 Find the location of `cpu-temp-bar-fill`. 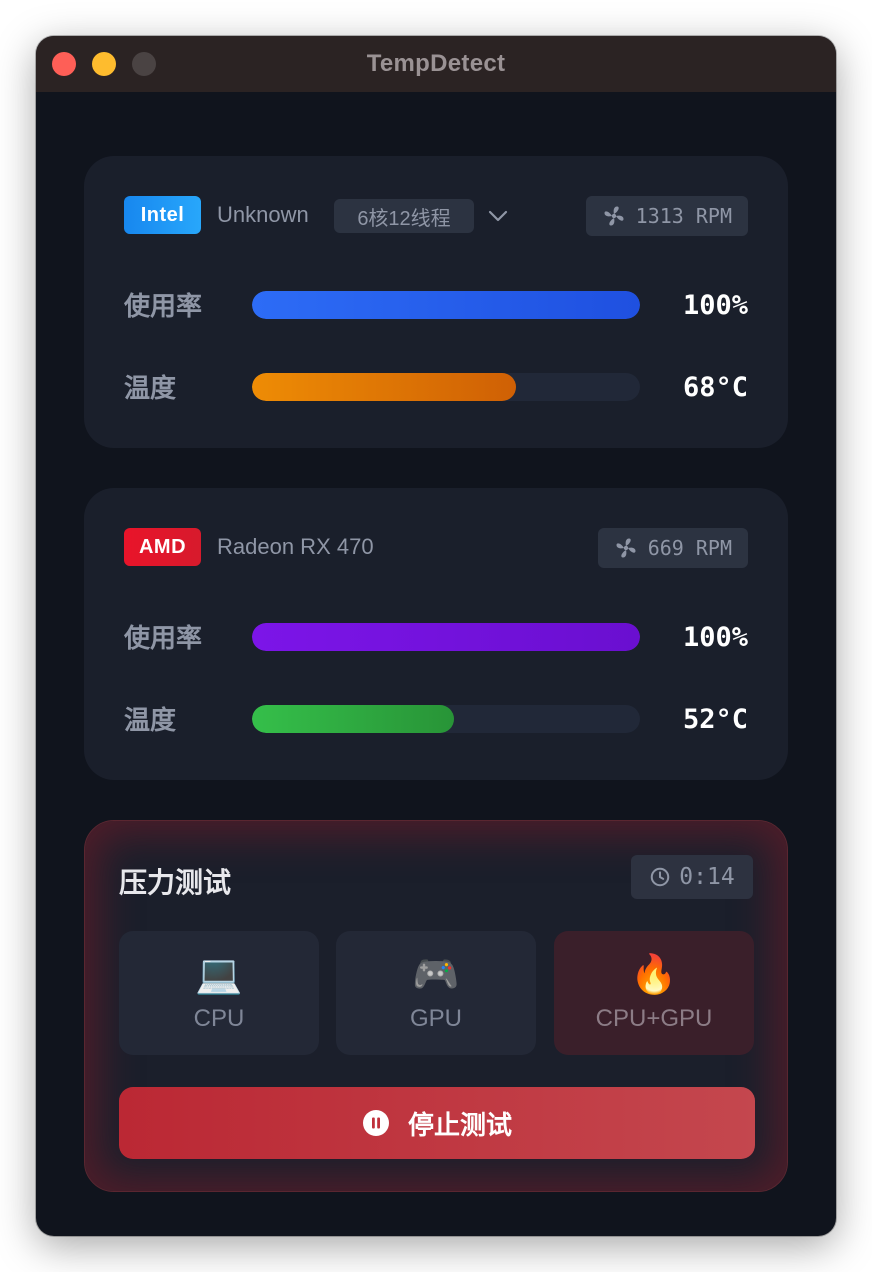

cpu-temp-bar-fill is located at coordinates (384, 387).